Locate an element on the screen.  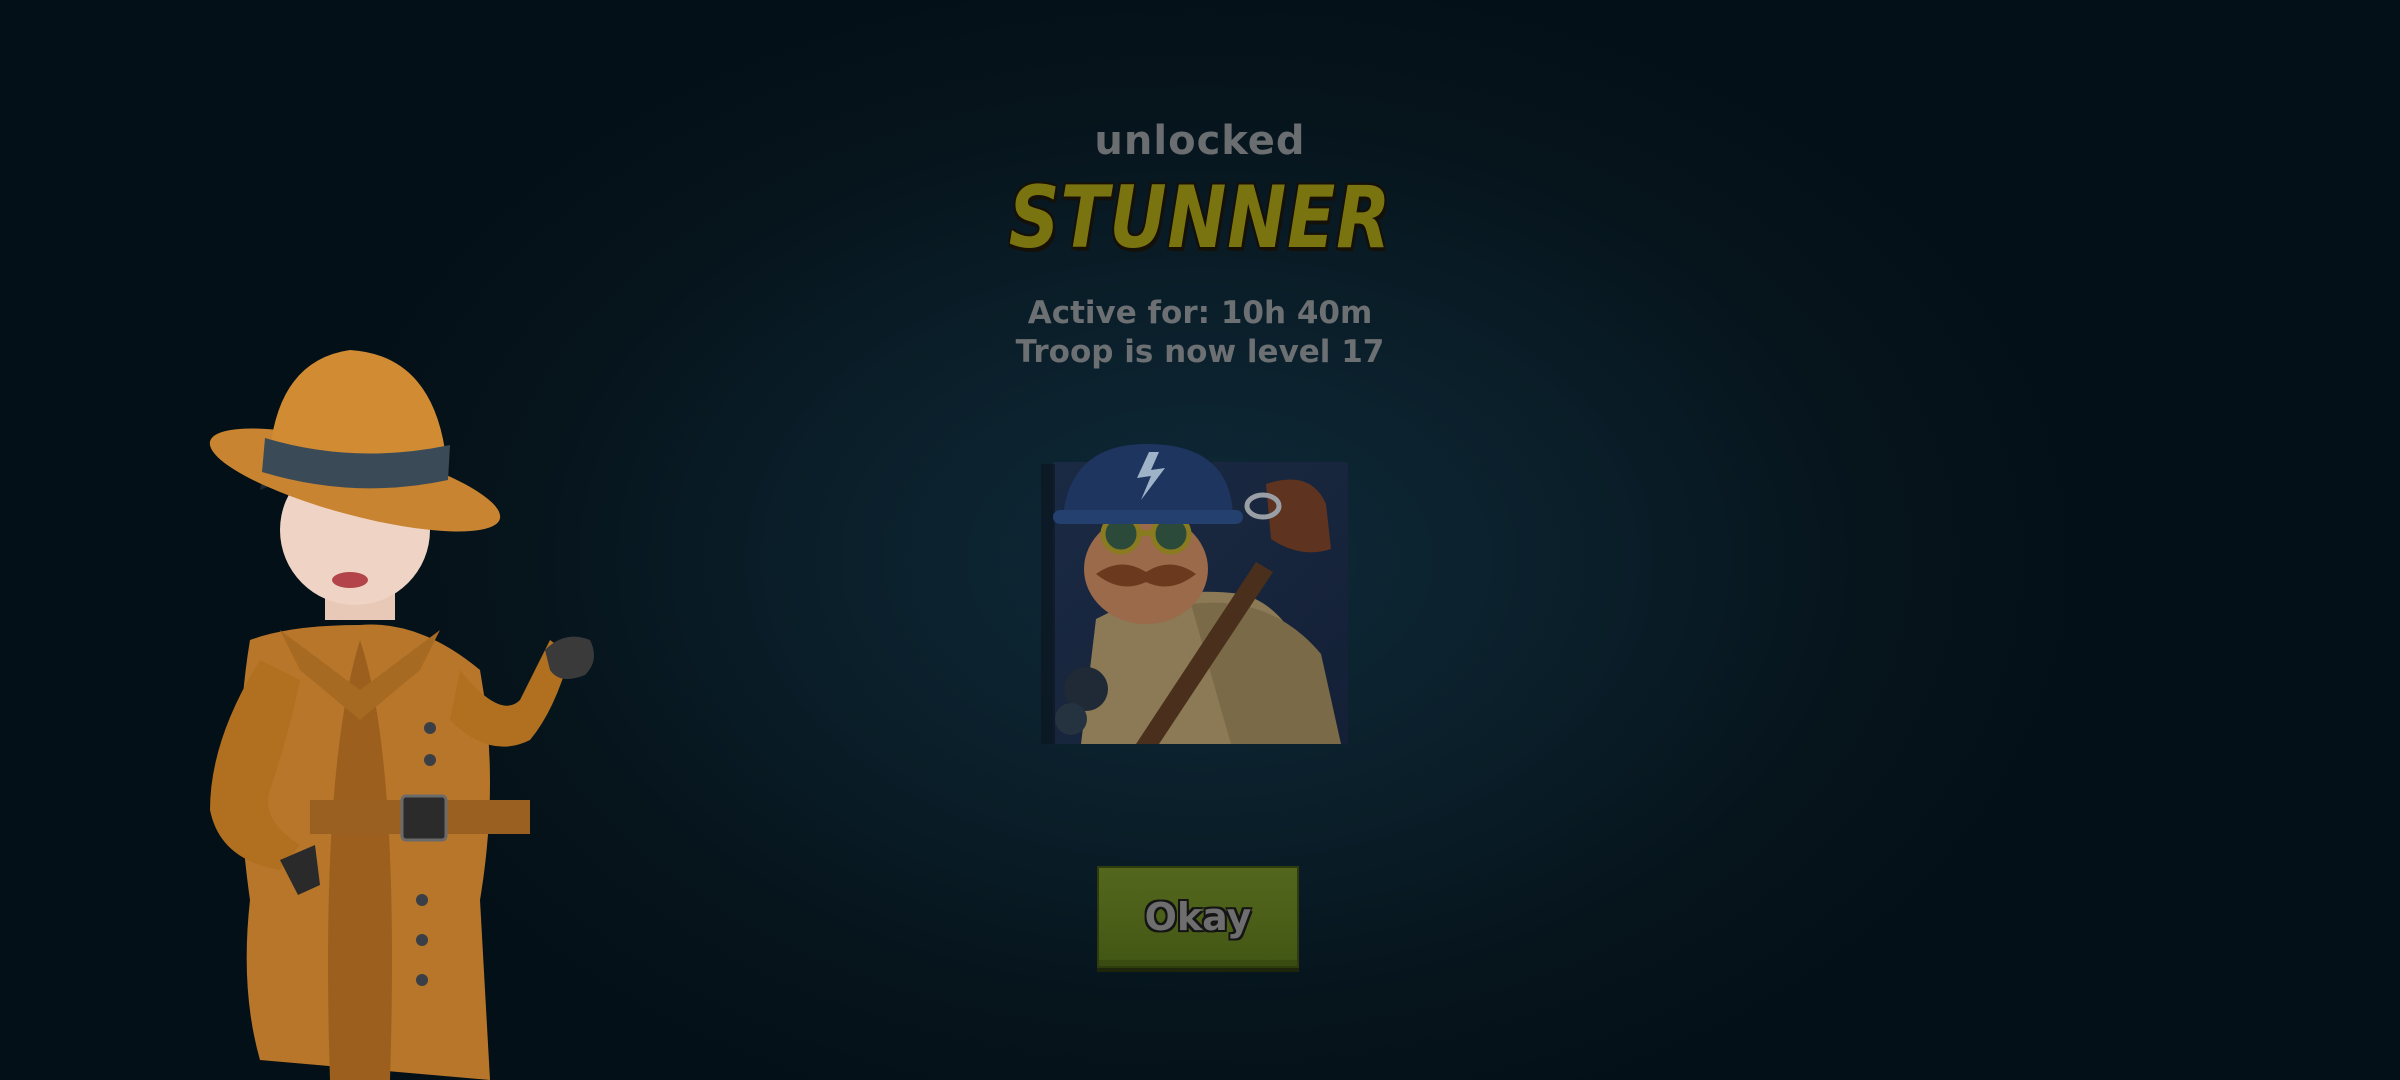
troop-name-title: STUNNER is located at coordinates (1200, 218).